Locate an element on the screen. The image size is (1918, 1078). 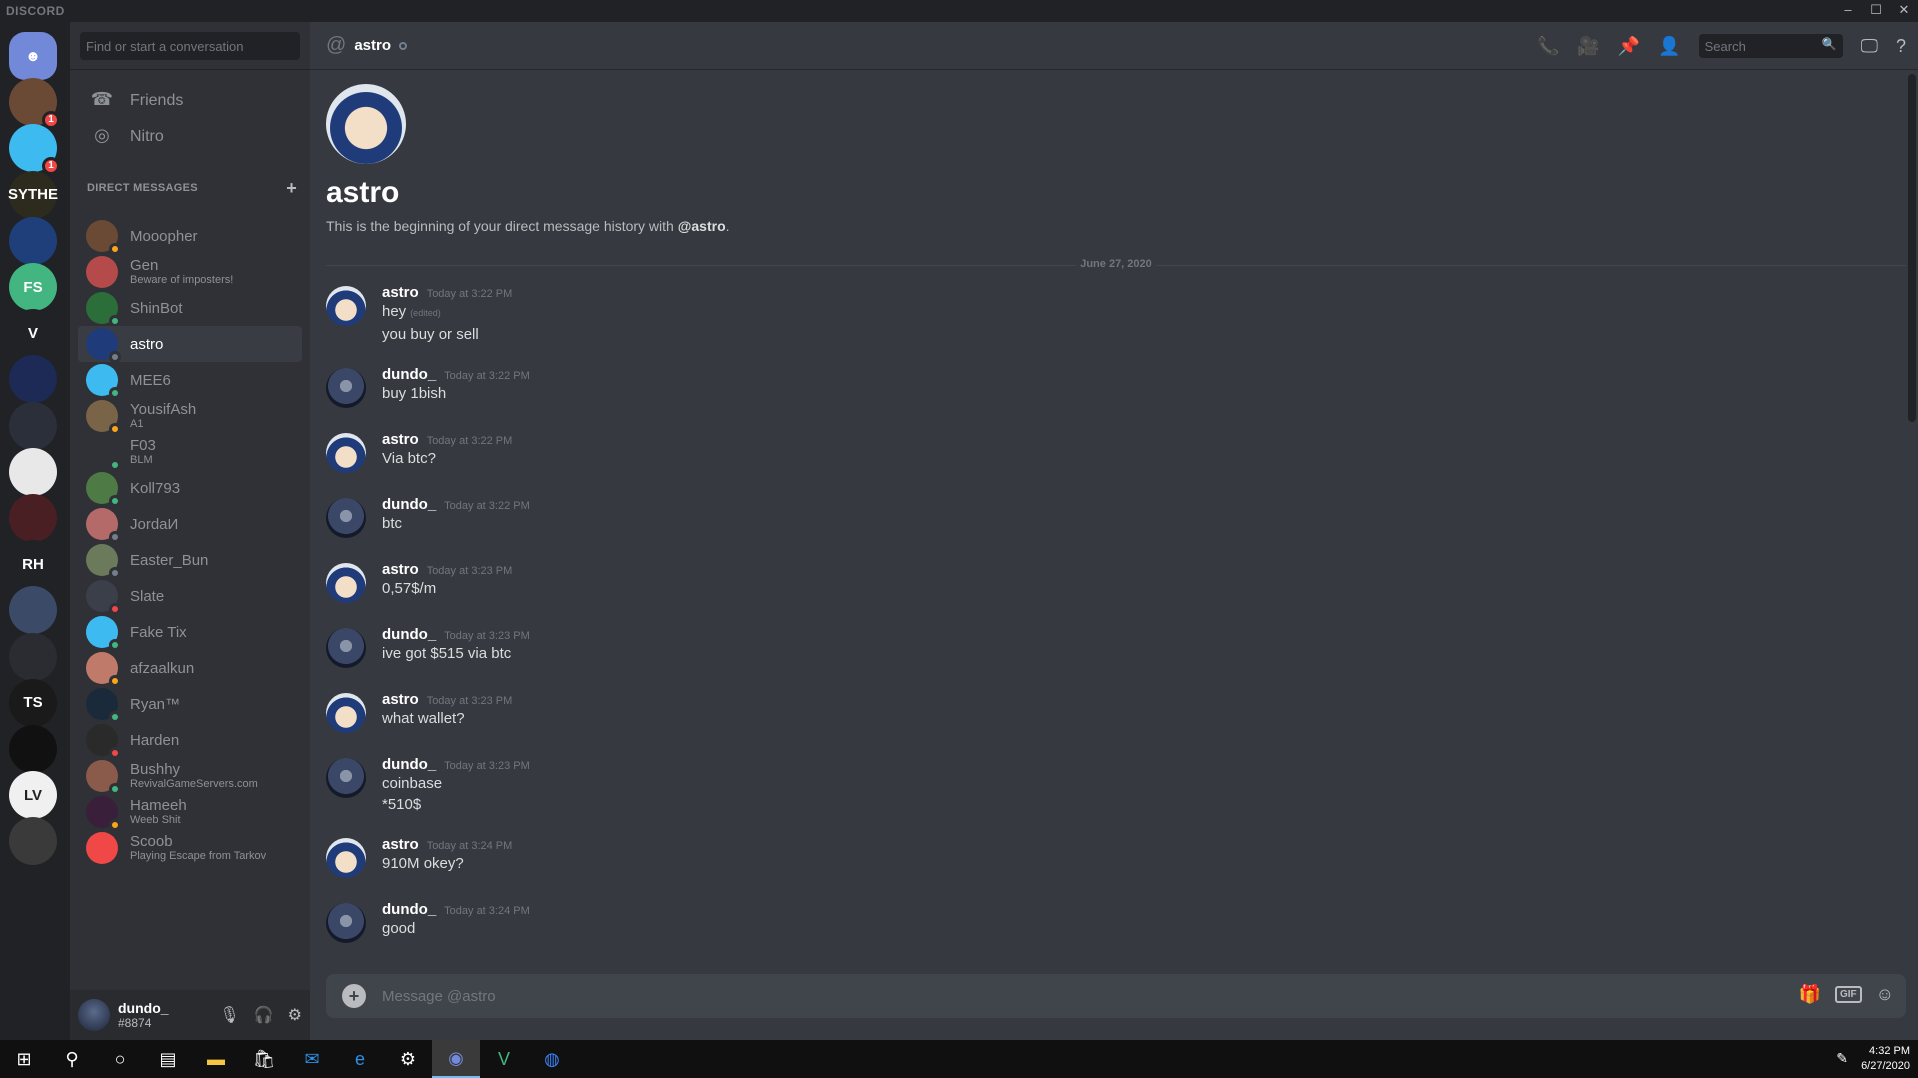
gift-icon: 🎁 is located at coordinates (1810, 994).